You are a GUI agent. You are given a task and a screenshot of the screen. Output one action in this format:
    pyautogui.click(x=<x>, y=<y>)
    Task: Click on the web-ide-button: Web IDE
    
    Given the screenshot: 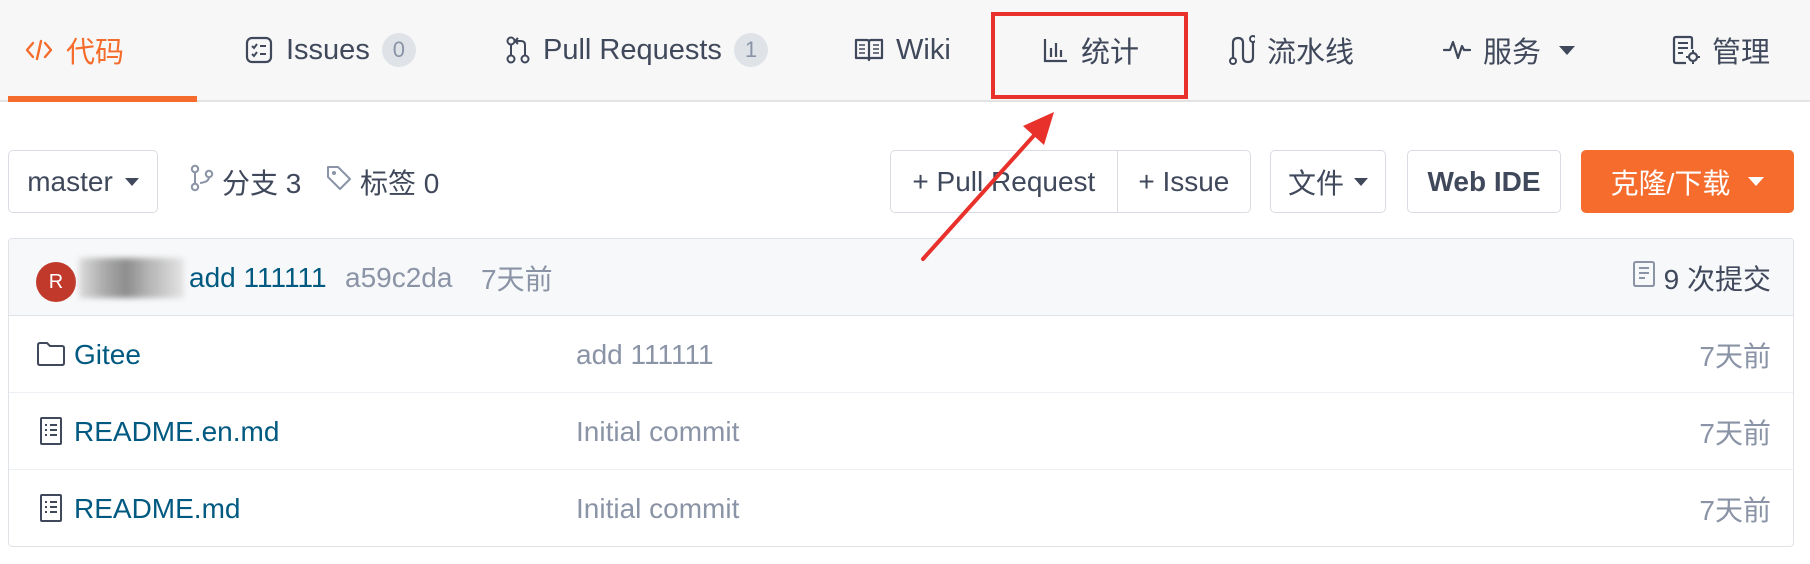 What is the action you would take?
    pyautogui.click(x=1484, y=181)
    